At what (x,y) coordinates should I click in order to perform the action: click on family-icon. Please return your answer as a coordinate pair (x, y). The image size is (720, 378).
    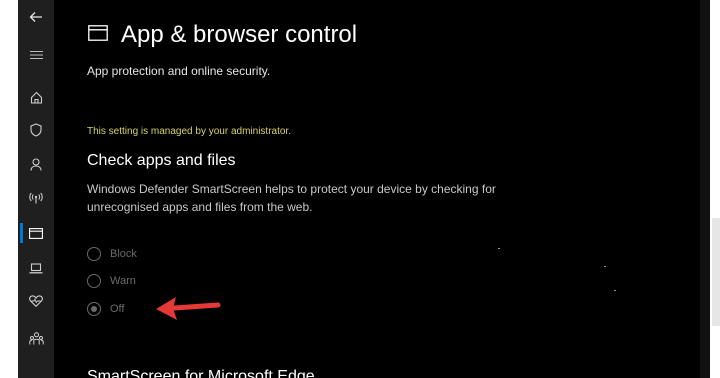
    Looking at the image, I should click on (36, 337).